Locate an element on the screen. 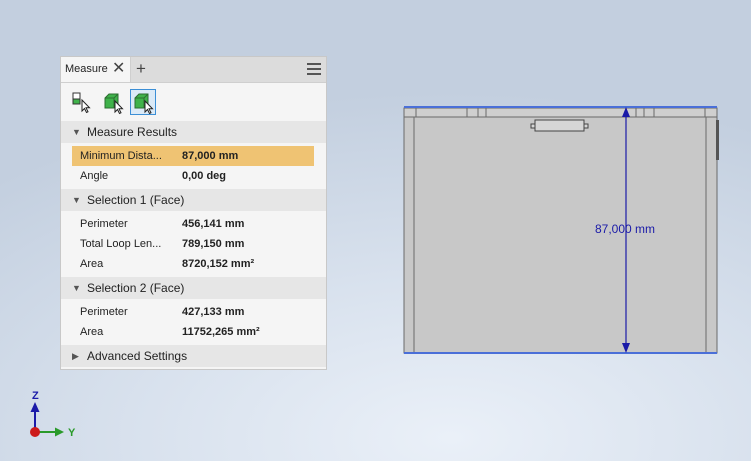 Image resolution: width=751 pixels, height=461 pixels. dimension-label: 87,000 mm is located at coordinates (625, 229).